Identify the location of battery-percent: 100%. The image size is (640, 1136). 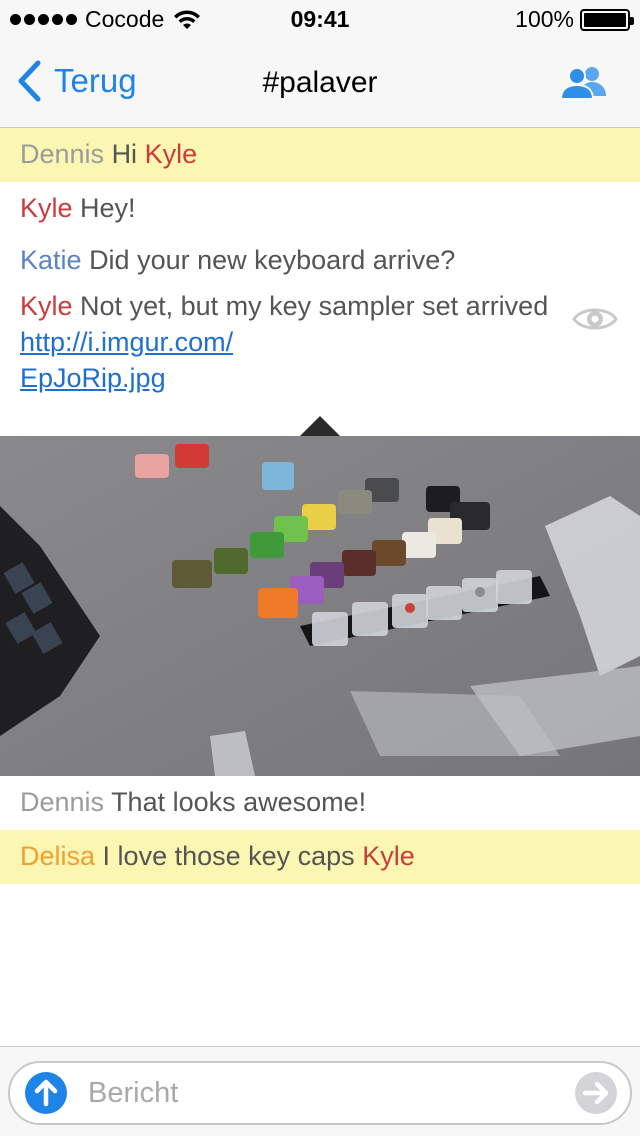
(544, 19).